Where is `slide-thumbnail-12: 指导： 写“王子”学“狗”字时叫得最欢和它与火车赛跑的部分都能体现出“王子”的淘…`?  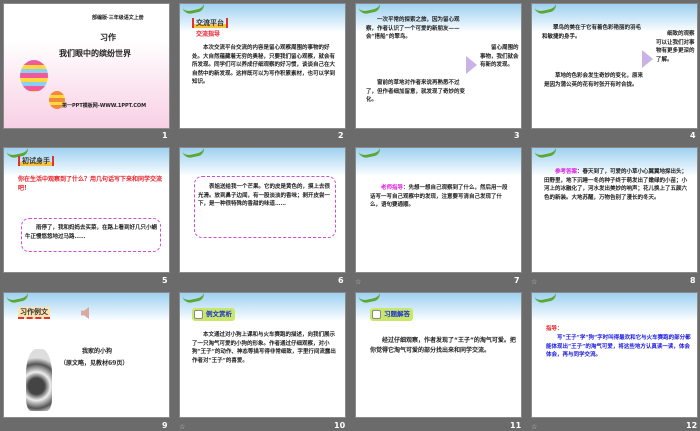 slide-thumbnail-12: 指导： 写“王子”学“狗”字时叫得最欢和它与火车赛跑的部分都能体现出“王子”的淘… is located at coordinates (614, 355).